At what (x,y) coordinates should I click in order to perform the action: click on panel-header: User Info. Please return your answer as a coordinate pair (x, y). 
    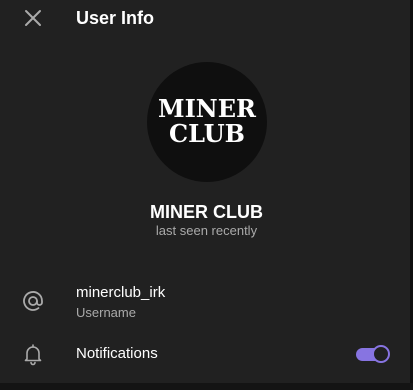
    Looking at the image, I should click on (205, 18).